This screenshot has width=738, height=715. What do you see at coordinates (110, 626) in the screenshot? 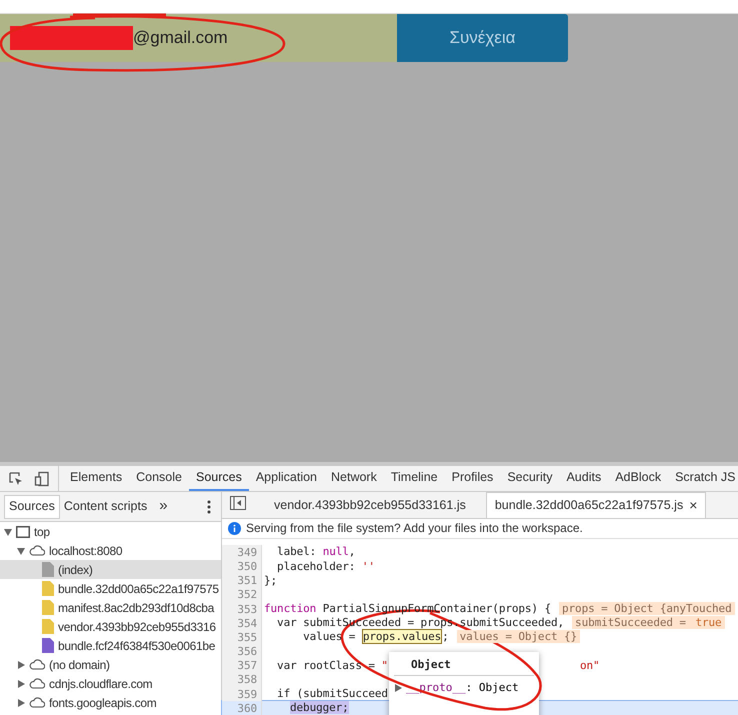
I see `file-item: vendor.4393bb92ceb955d3316` at bounding box center [110, 626].